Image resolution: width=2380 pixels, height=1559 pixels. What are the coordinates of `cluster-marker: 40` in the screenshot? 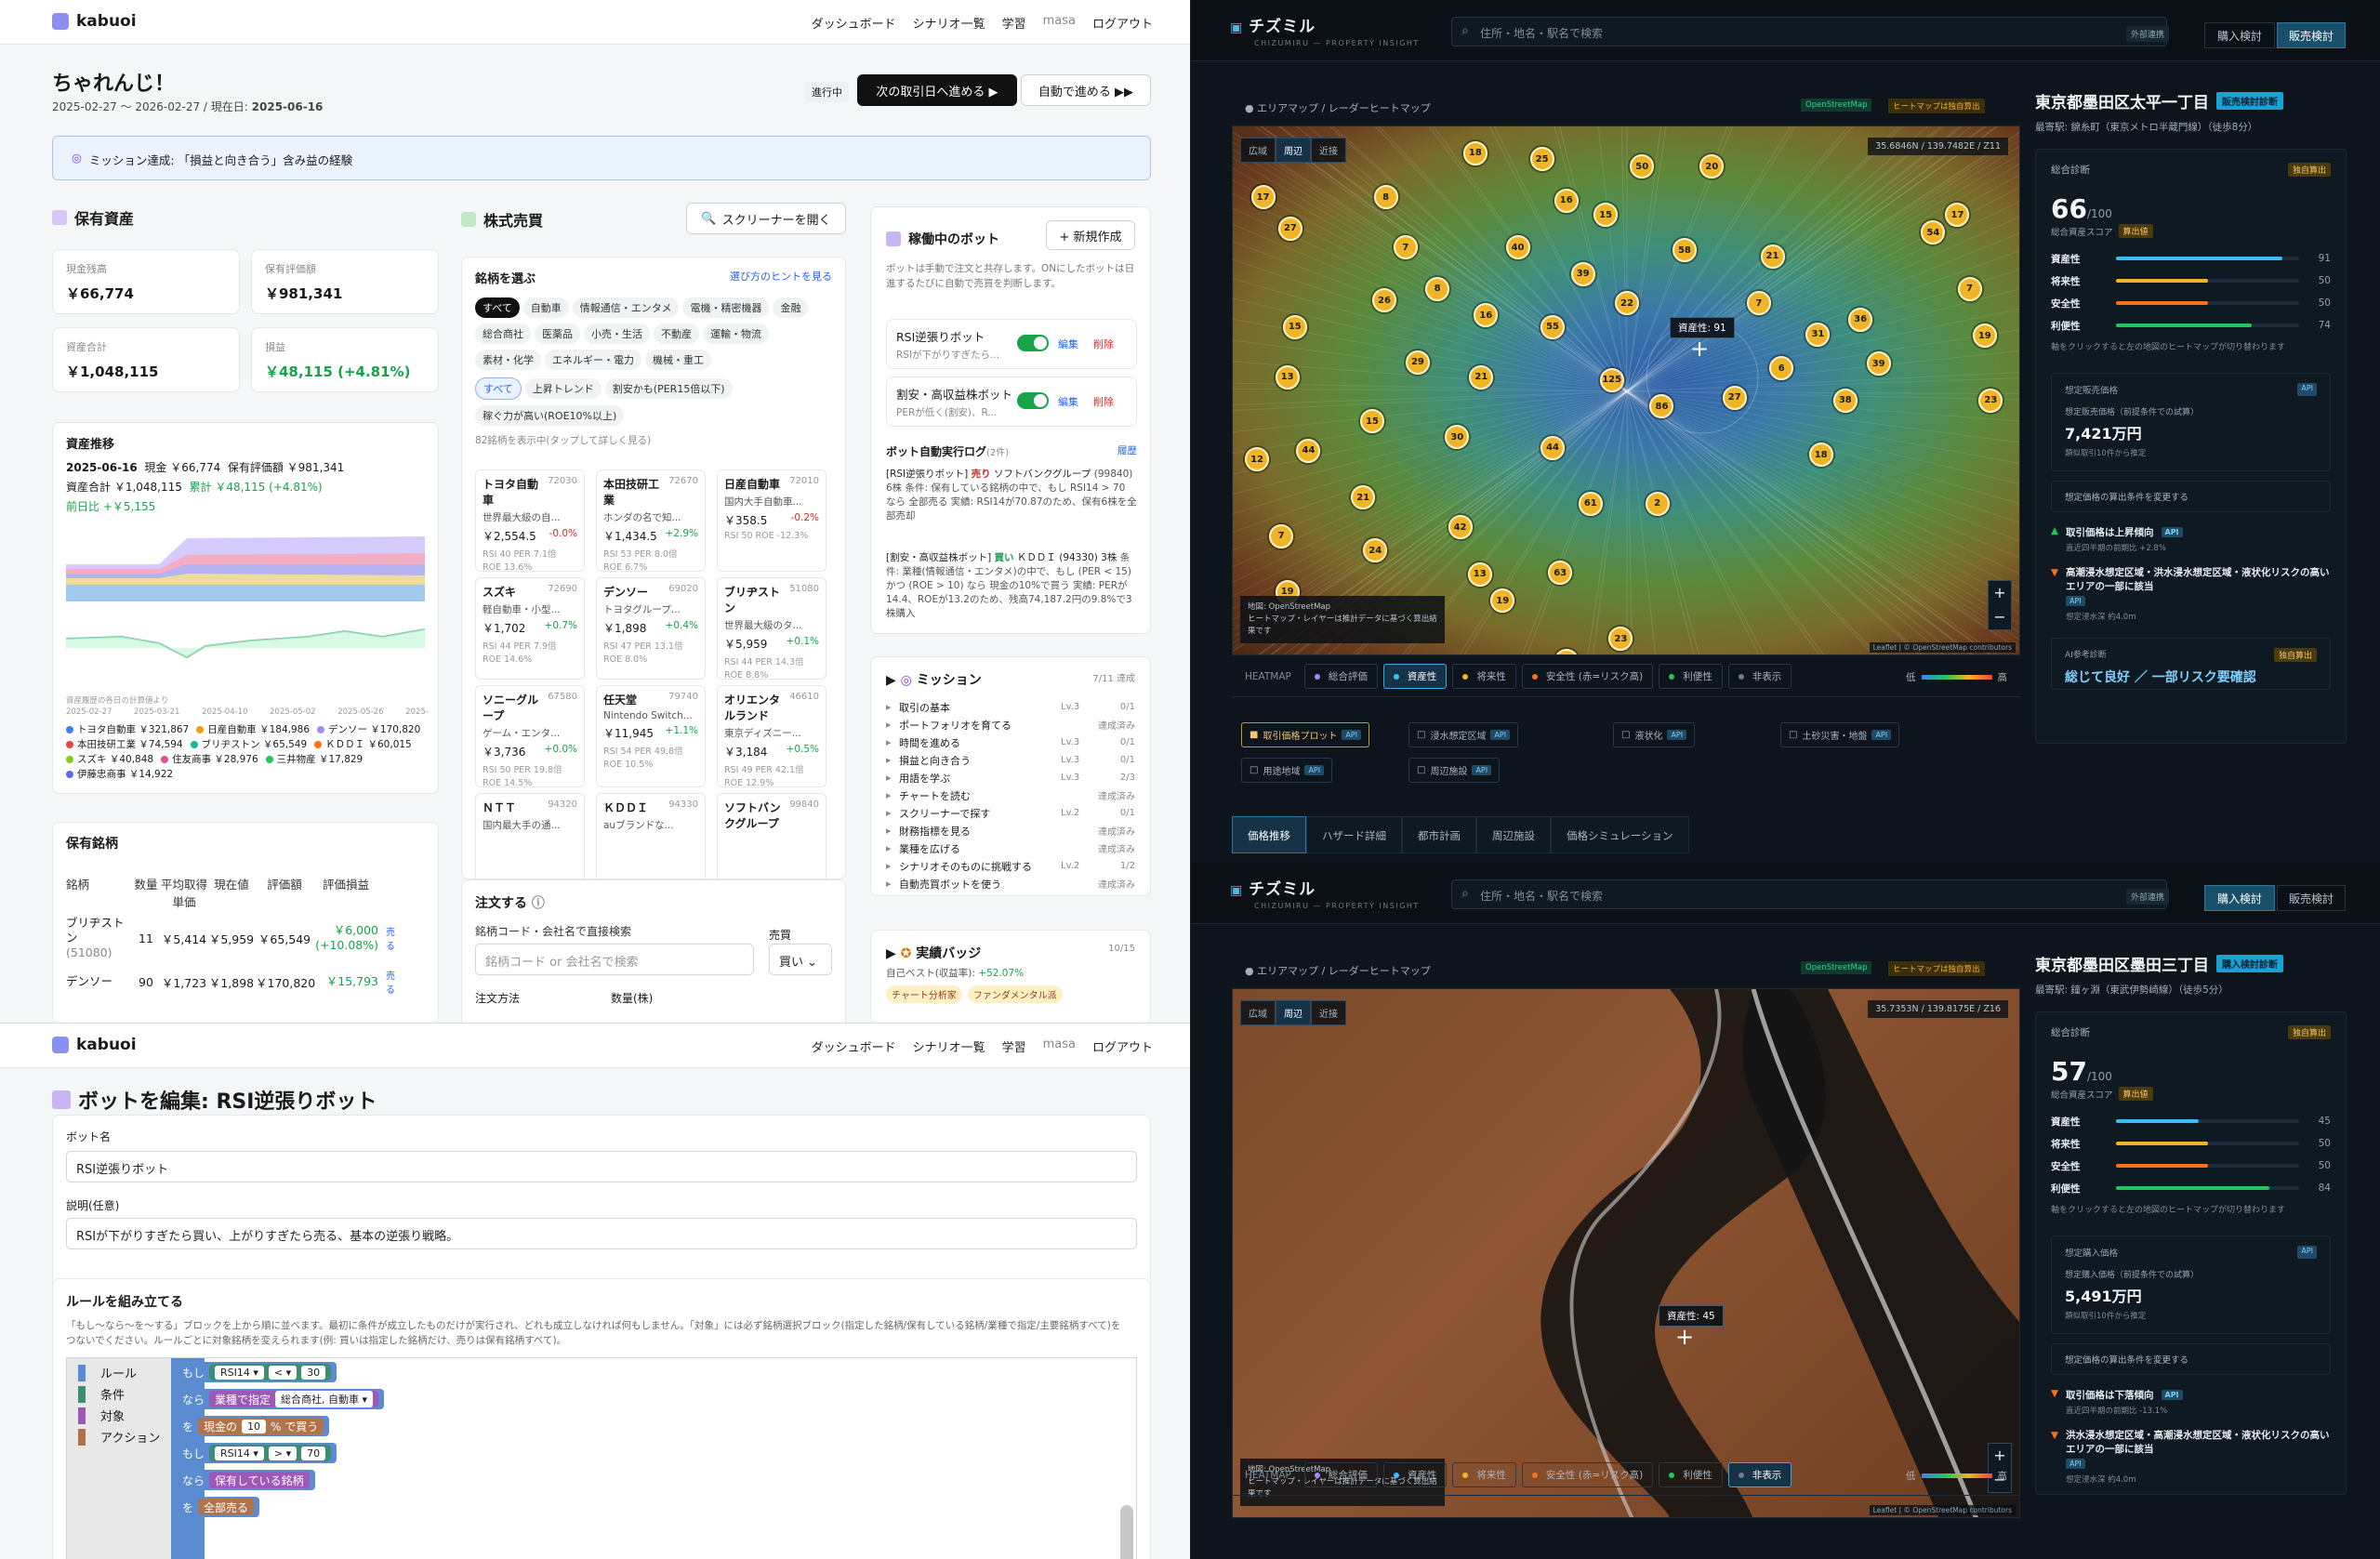 It's located at (1517, 247).